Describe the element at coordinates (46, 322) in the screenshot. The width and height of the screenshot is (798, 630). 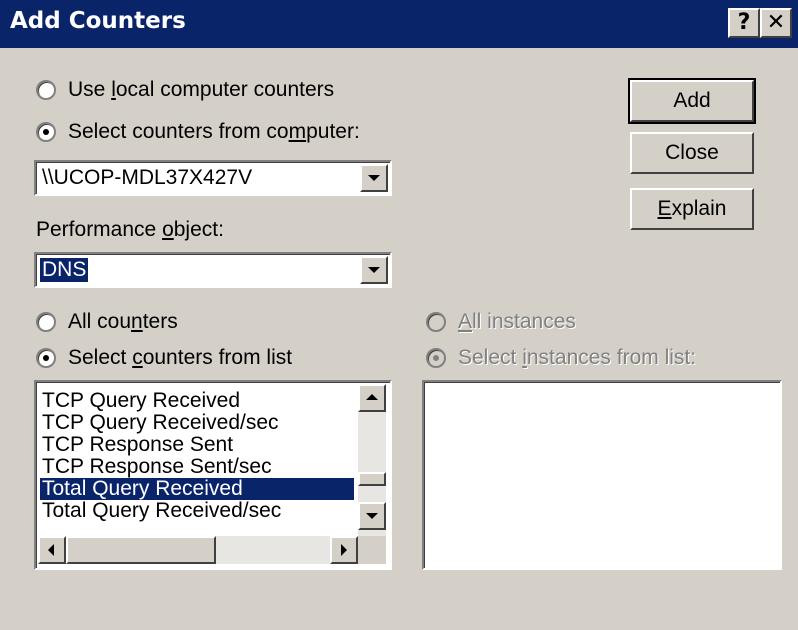
I see `all-counters-radio` at that location.